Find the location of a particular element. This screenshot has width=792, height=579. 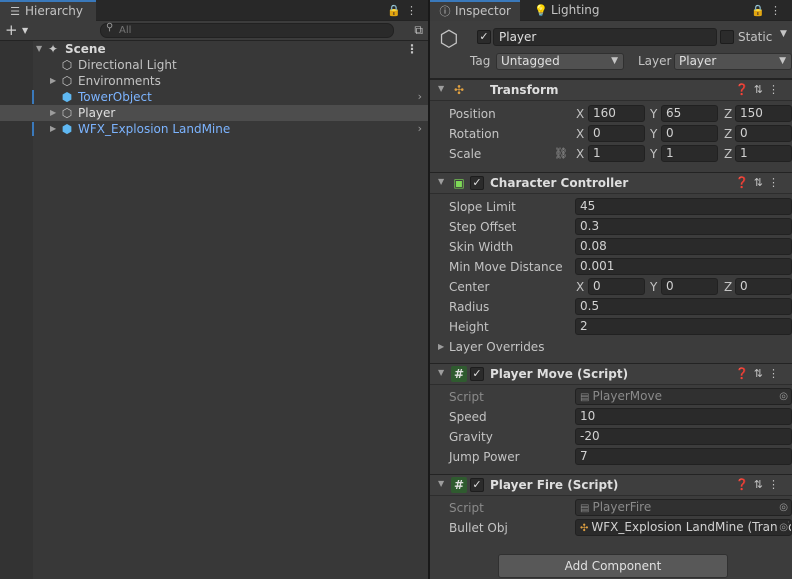

player-fire-enabled-checkbox: ✓ is located at coordinates (477, 485).